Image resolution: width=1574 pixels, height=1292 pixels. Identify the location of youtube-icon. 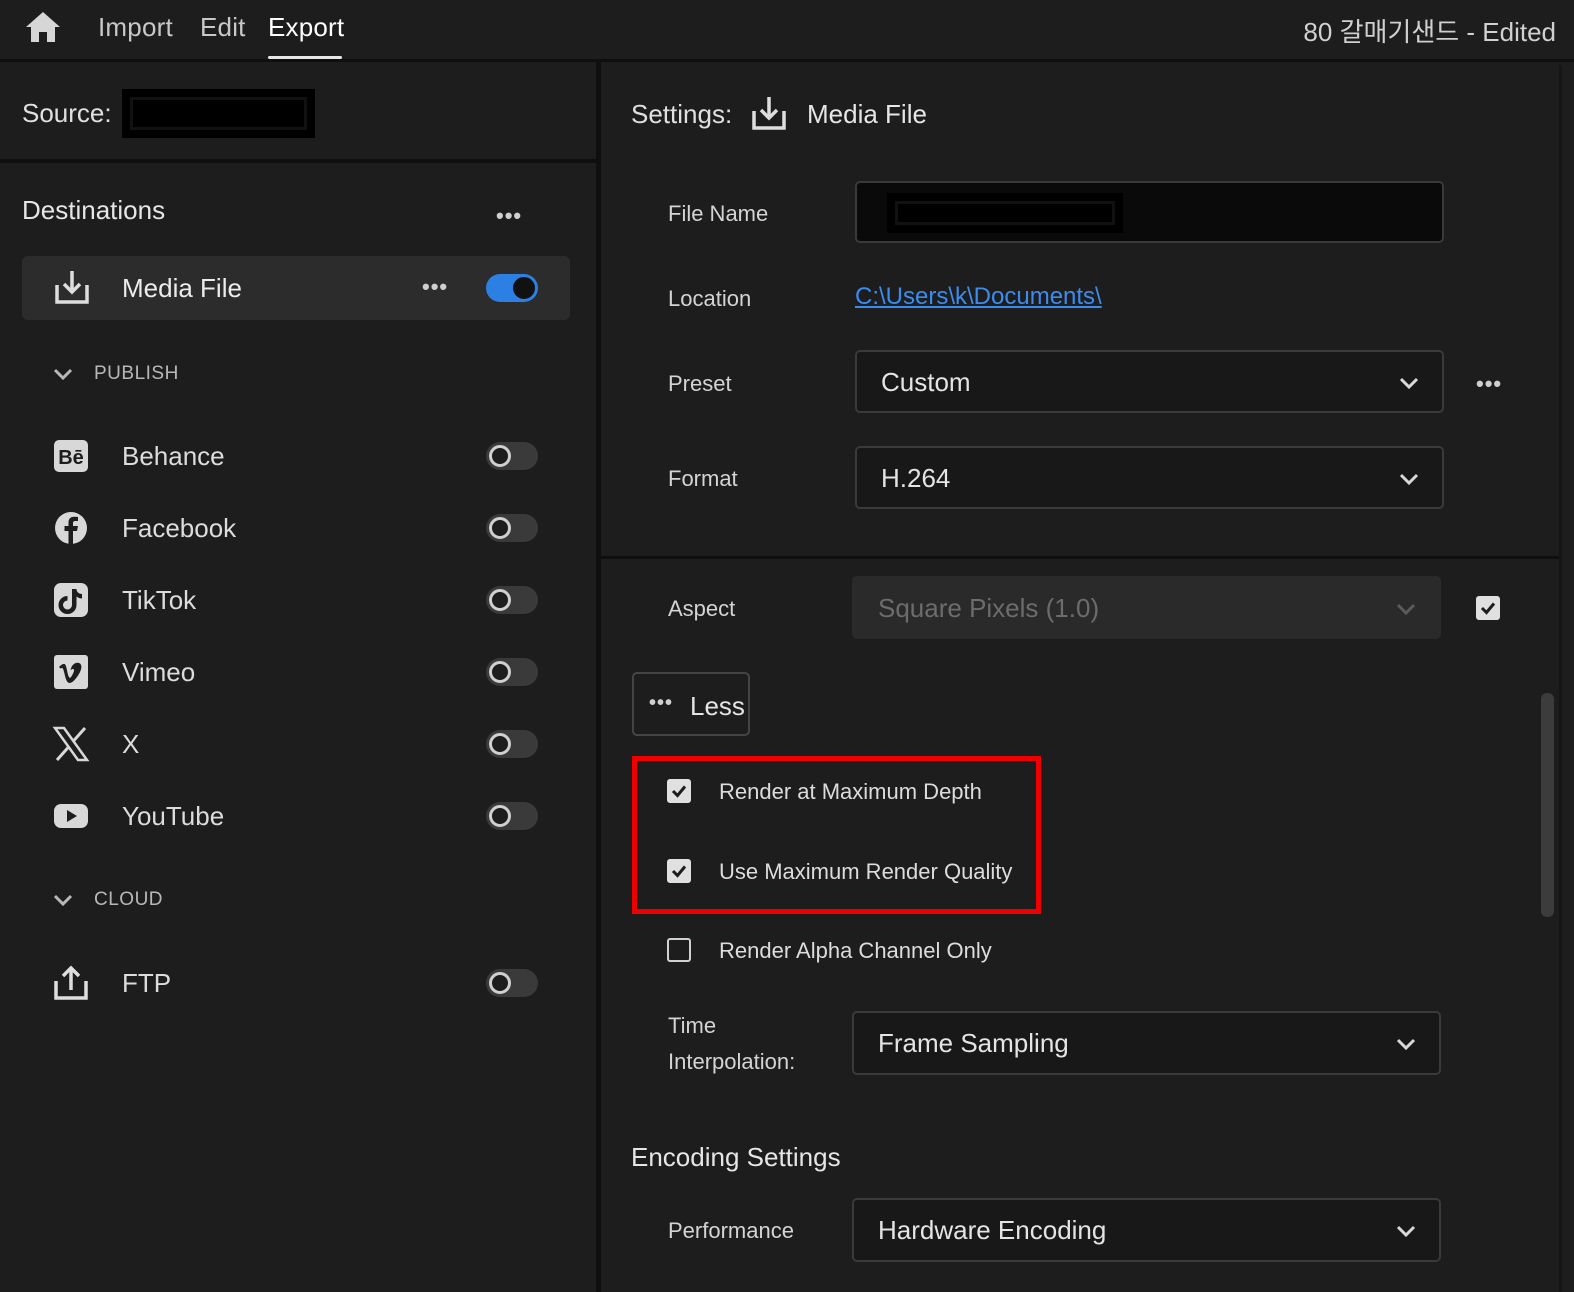
(71, 816).